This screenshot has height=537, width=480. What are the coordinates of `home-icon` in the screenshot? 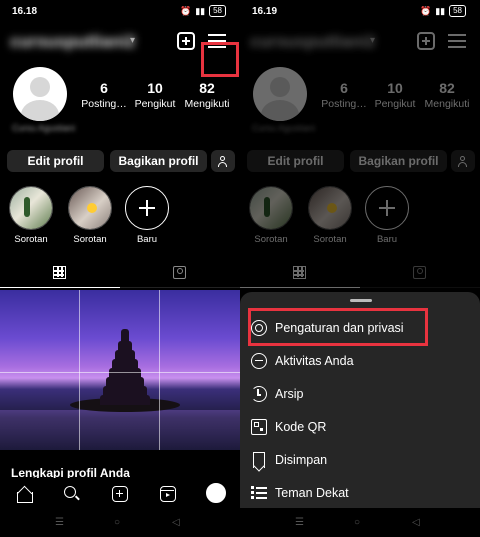 It's located at (24, 494).